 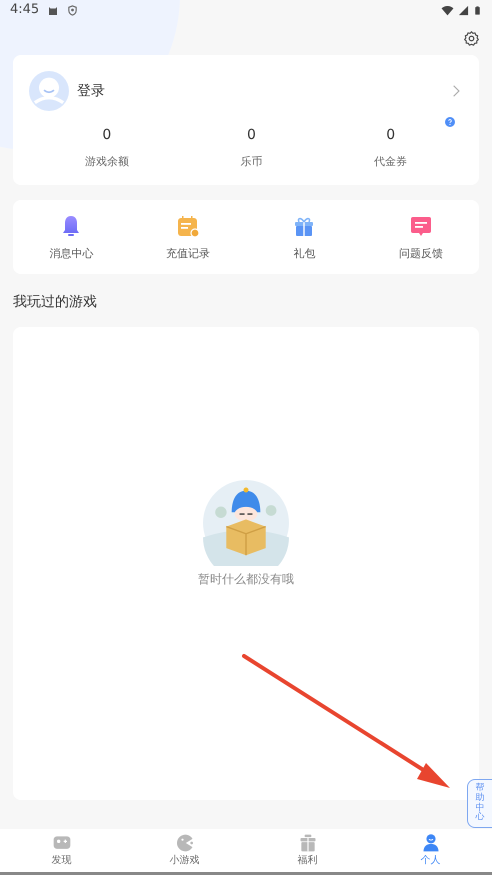 I want to click on nav-tab: 发现, so click(x=61, y=850).